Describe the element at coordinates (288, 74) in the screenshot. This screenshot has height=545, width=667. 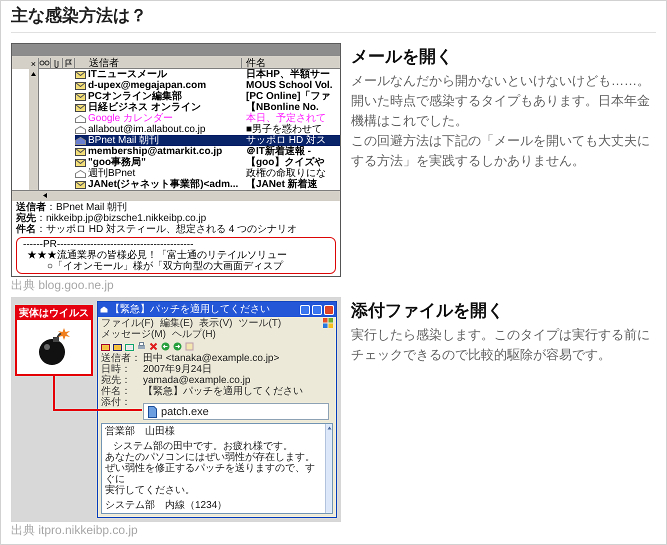
I see `subject-cell: 日本HP、半額サー` at that location.